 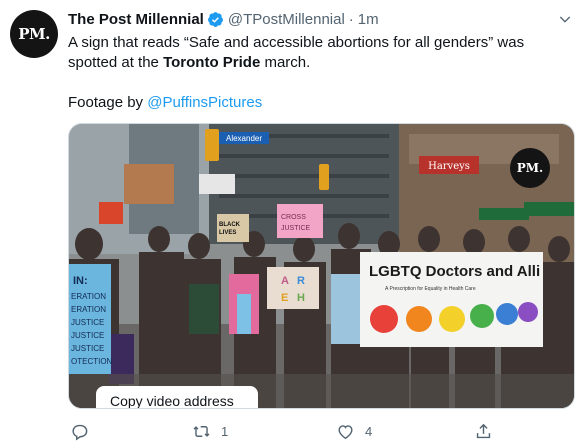 What do you see at coordinates (530, 168) in the screenshot?
I see `watermark-logo: PM.` at bounding box center [530, 168].